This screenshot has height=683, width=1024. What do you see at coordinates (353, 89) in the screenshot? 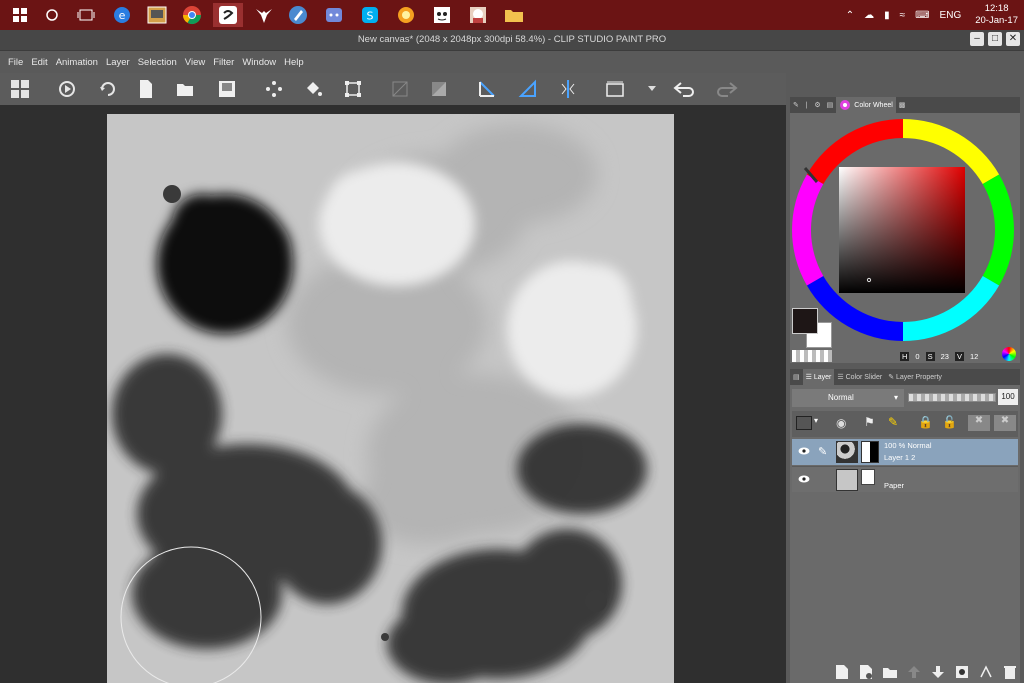
I see `transform-icon` at bounding box center [353, 89].